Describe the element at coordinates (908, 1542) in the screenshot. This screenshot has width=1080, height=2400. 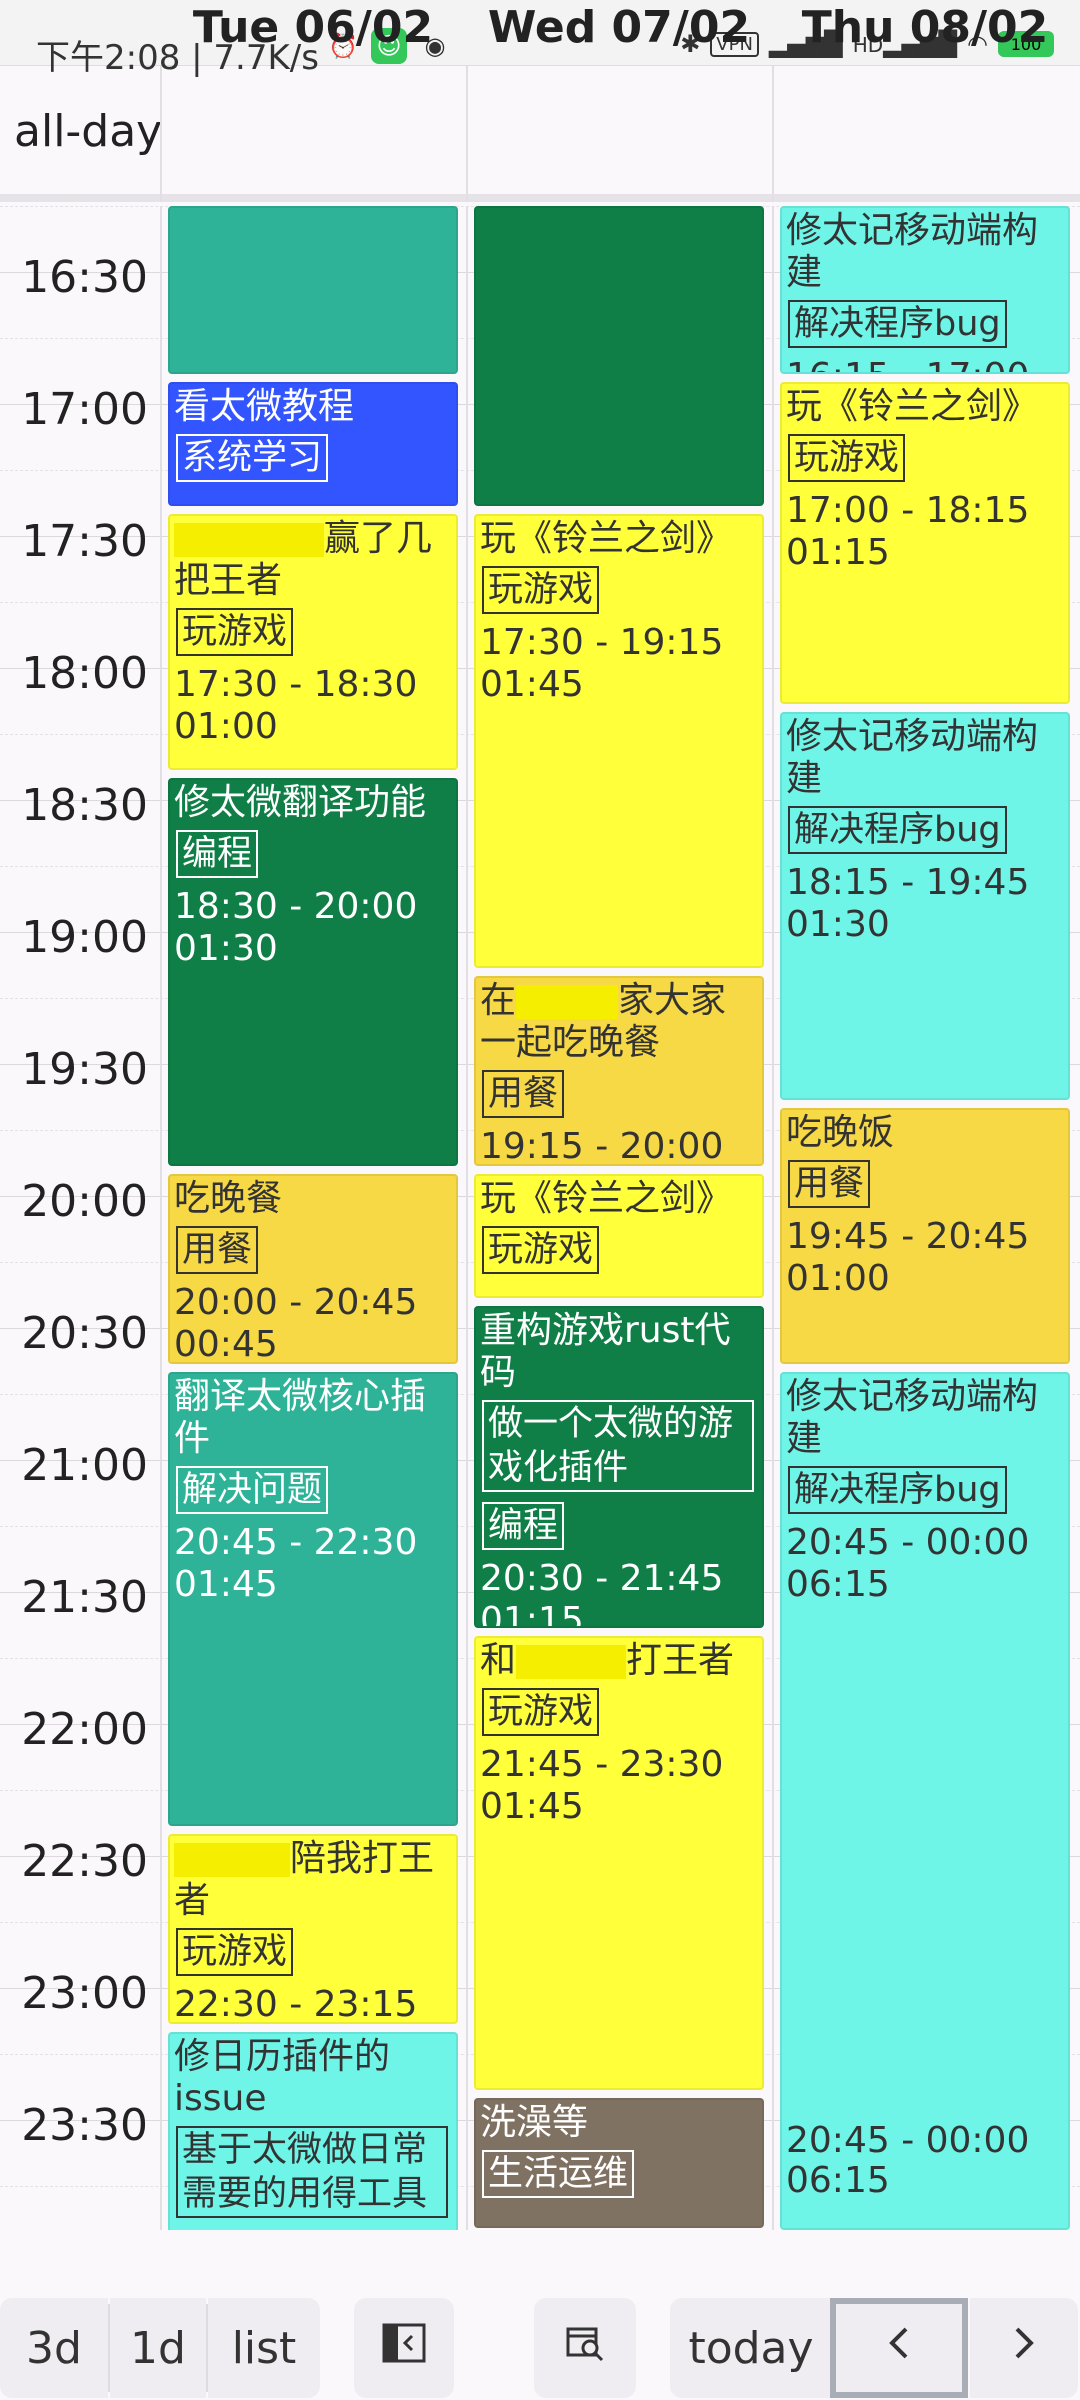
I see `event-time: 20:45 - 00:00` at that location.